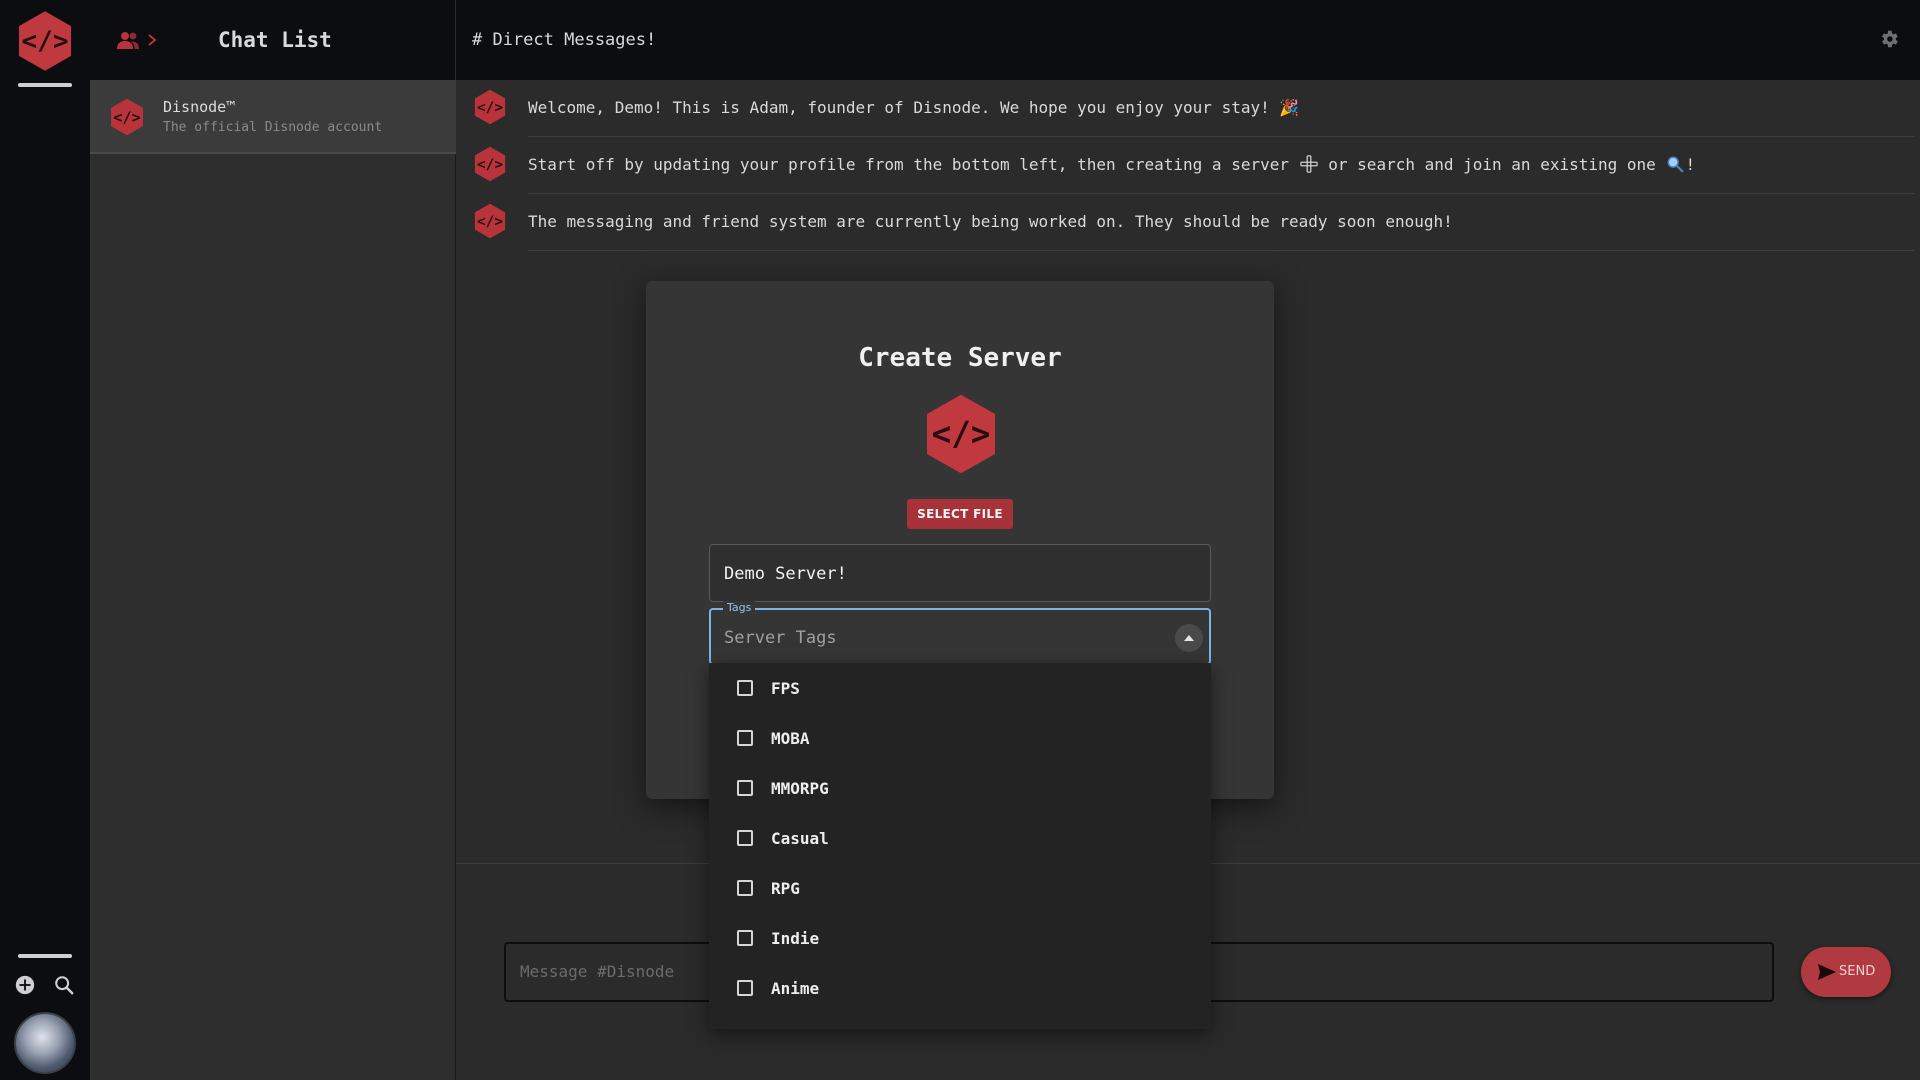 This screenshot has width=1920, height=1080. I want to click on tags-label: Tags, so click(739, 607).